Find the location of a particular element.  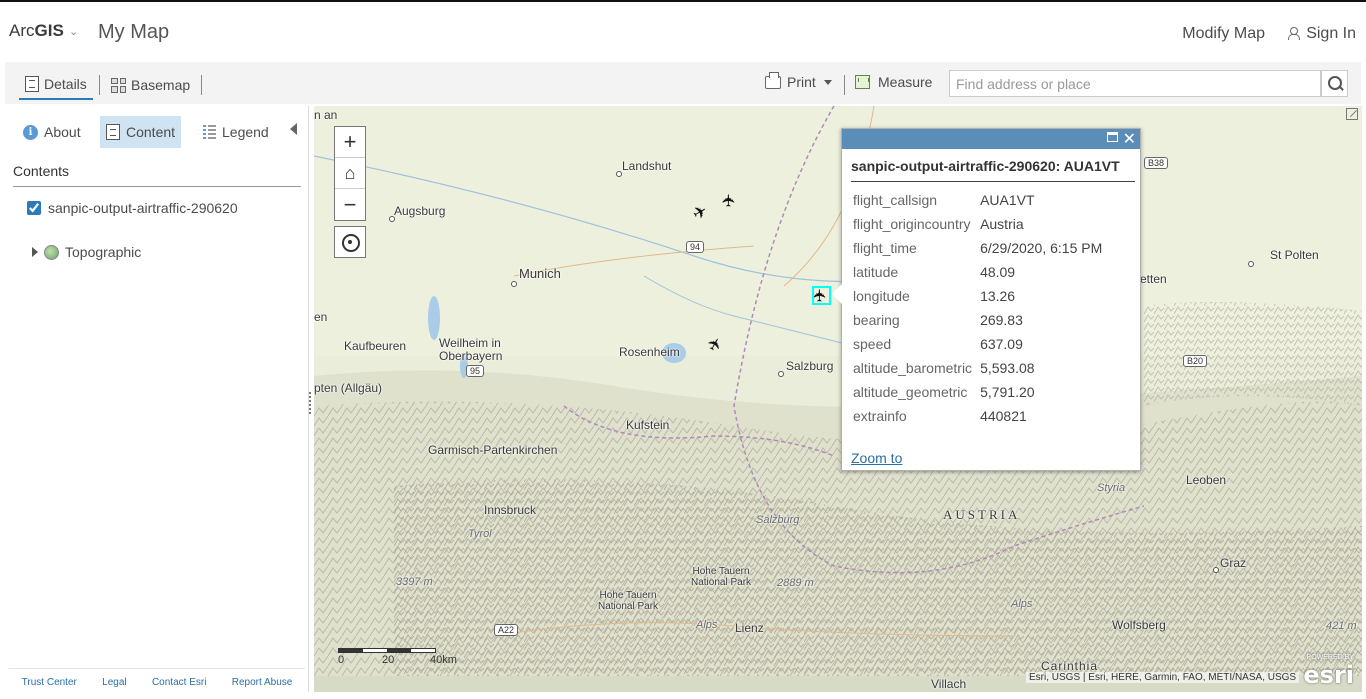

modify-map-link: Modify Map is located at coordinates (1223, 34).